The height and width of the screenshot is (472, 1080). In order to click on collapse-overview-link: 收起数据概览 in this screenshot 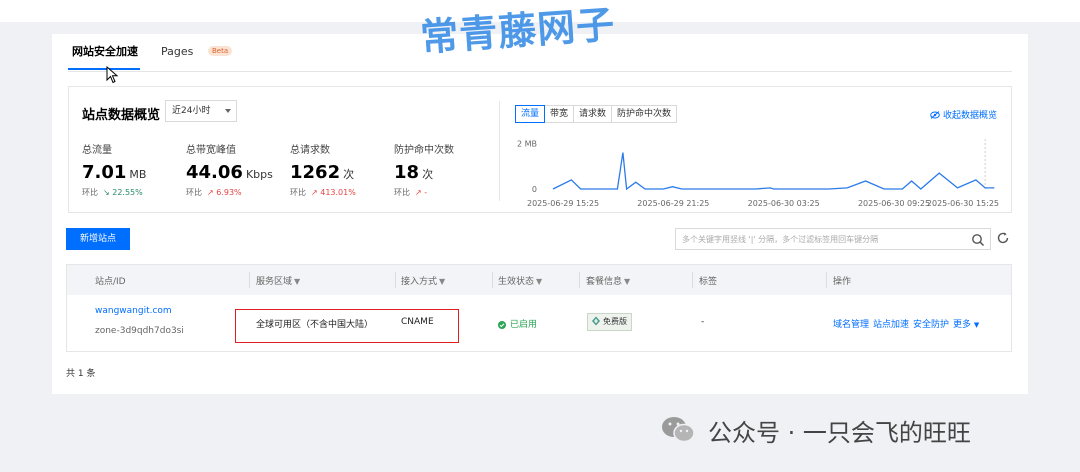, I will do `click(963, 114)`.